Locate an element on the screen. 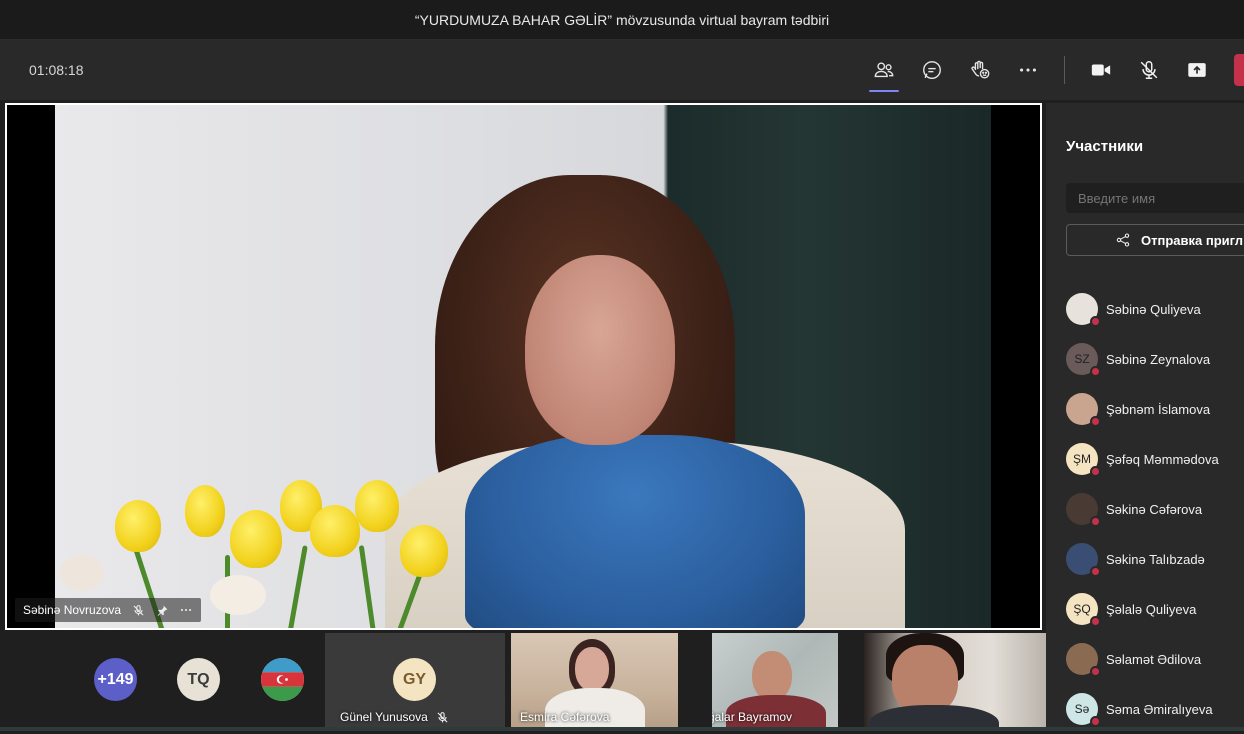 This screenshot has height=734, width=1244. participant-label: Günel Yunusova is located at coordinates (394, 717).